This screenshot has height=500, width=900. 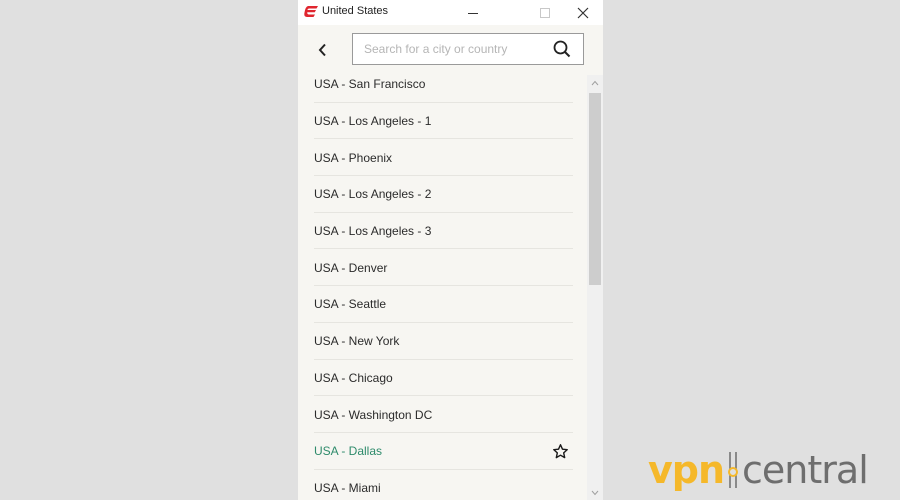 I want to click on title-bar: United States, so click(x=450, y=12).